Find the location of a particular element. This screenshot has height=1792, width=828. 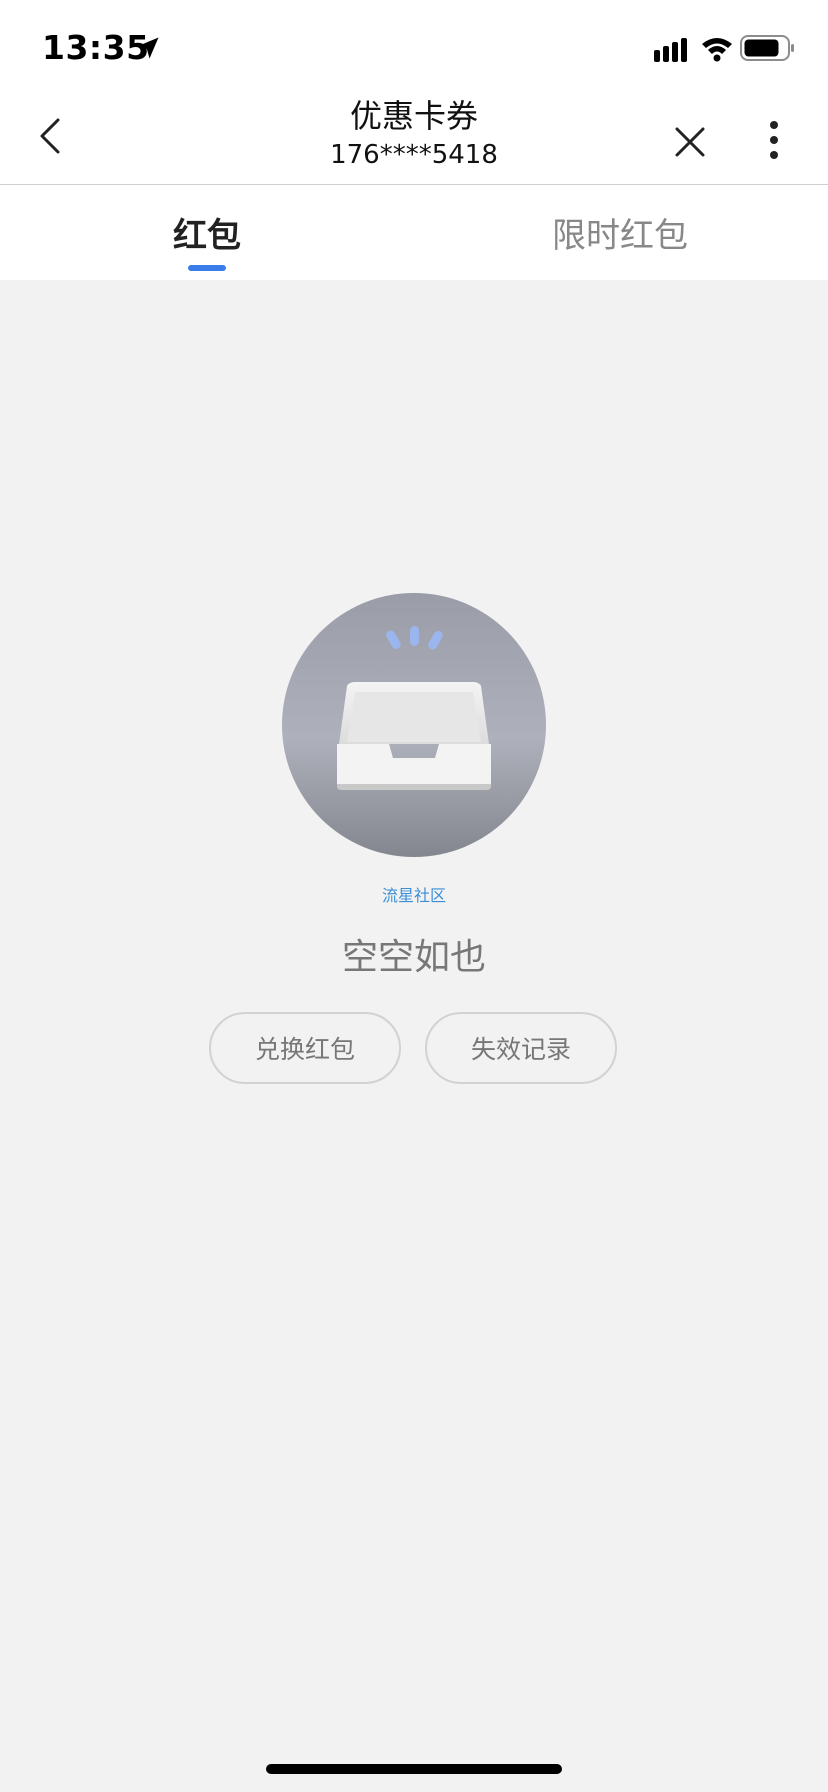

location-arrow-icon is located at coordinates (148, 48).